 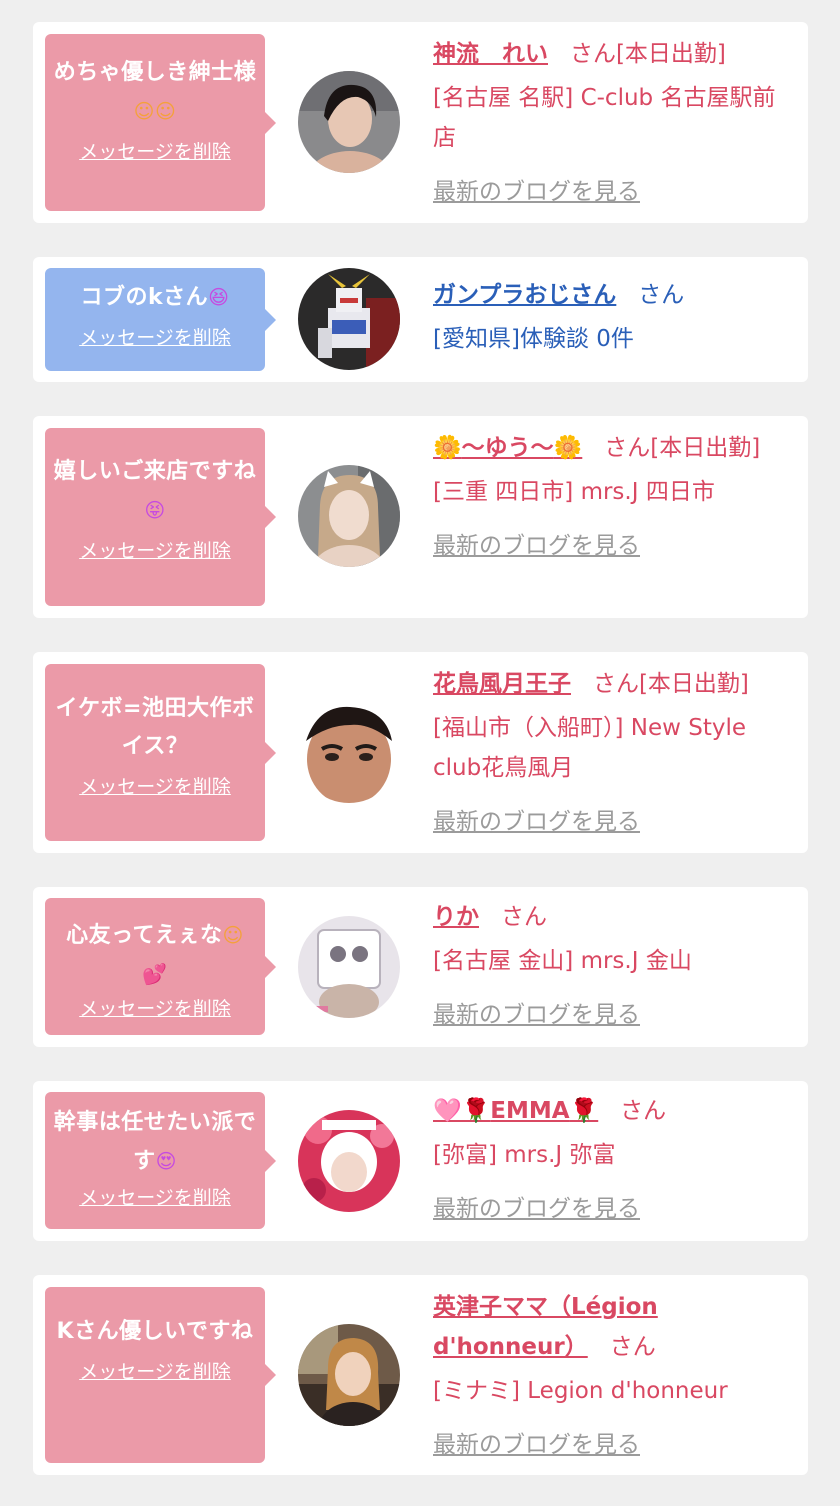 I want to click on shop-info: [愛知県]体験談 0件, so click(x=533, y=339).